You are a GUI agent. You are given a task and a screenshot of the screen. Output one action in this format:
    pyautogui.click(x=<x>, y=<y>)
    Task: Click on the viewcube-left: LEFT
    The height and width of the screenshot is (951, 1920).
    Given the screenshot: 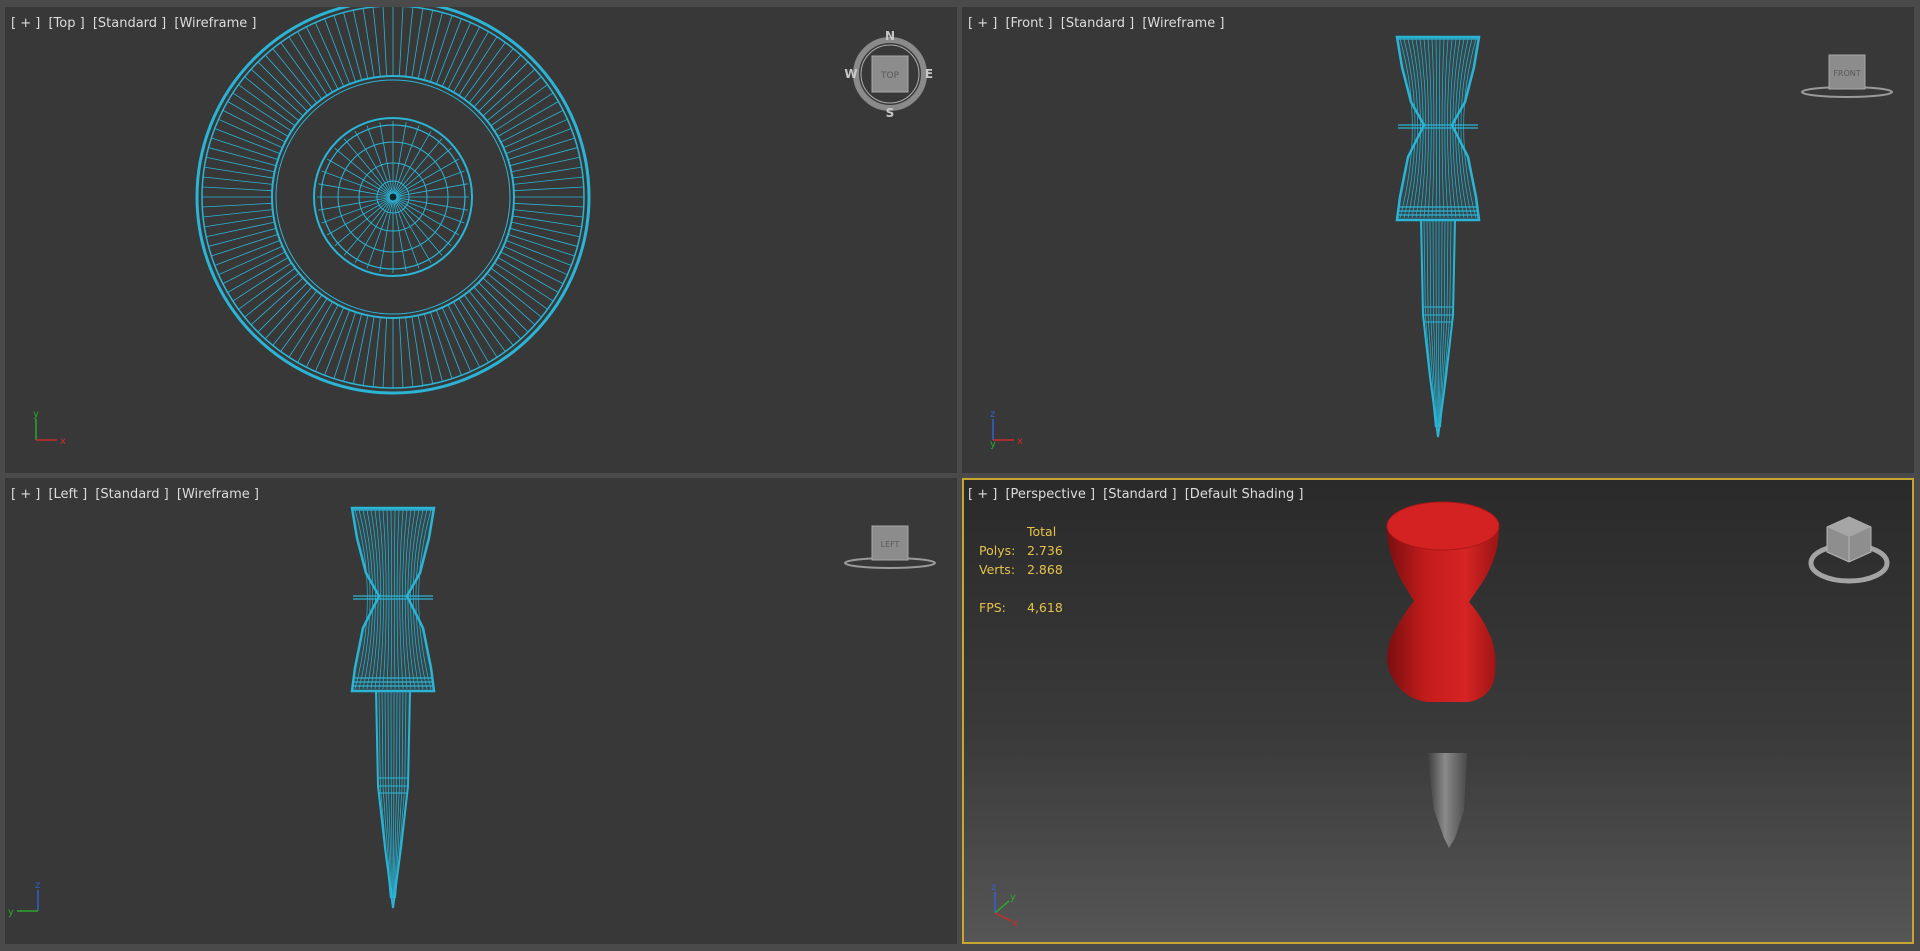 What is the action you would take?
    pyautogui.click(x=890, y=547)
    